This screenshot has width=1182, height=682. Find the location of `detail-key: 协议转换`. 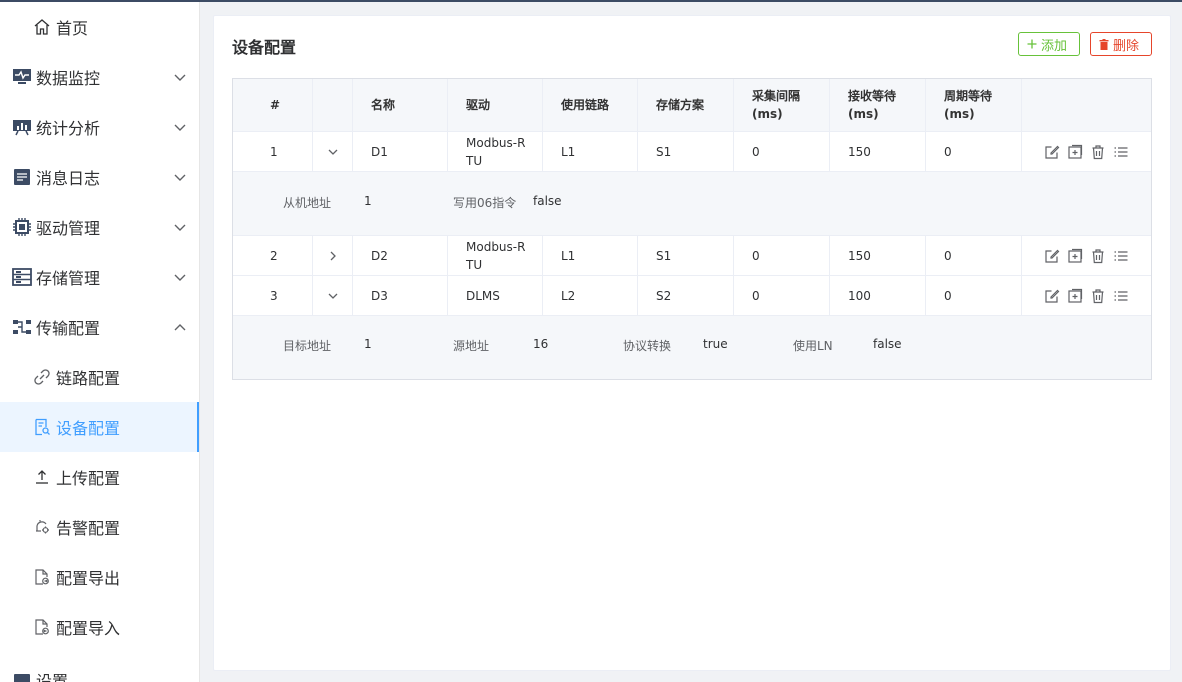

detail-key: 协议转换 is located at coordinates (647, 346).